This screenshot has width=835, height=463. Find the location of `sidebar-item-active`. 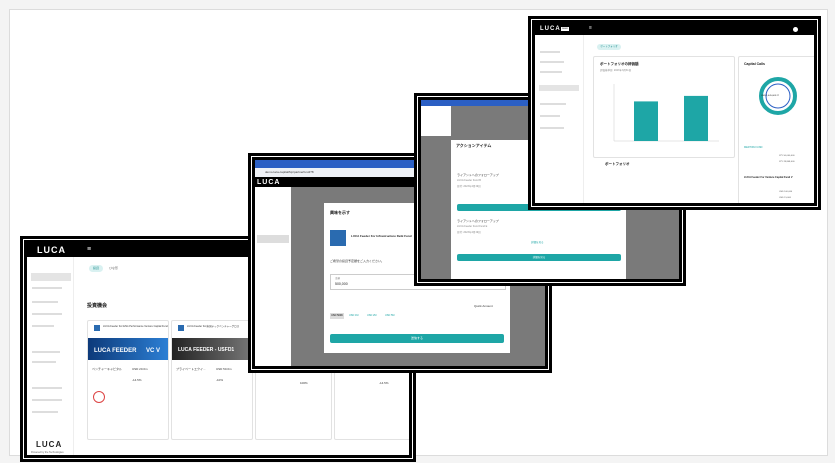

sidebar-item-active is located at coordinates (51, 277).